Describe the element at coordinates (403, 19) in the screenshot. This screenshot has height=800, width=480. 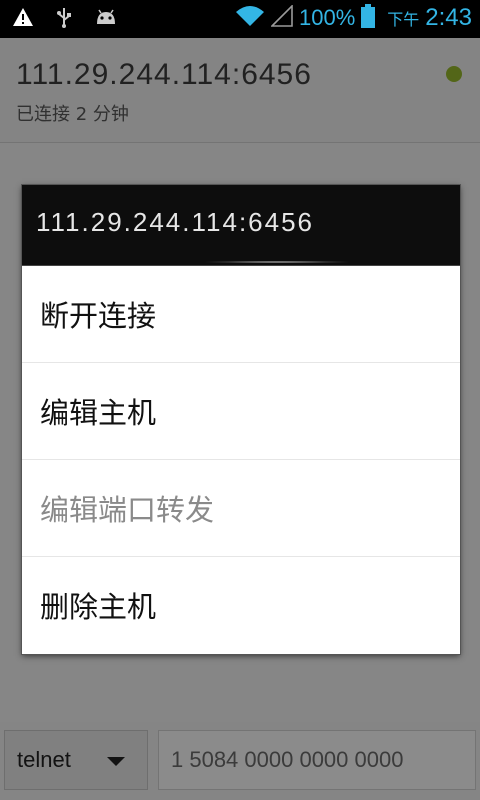
I see `clock-ampm: 下午` at that location.